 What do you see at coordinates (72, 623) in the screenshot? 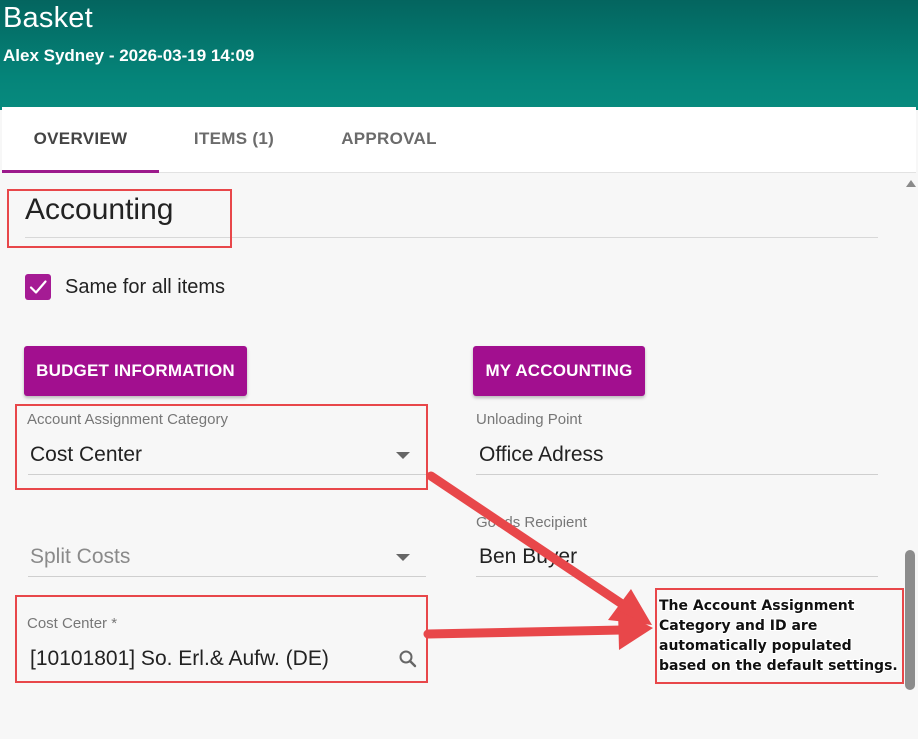
I see `cost-center-label: Cost Center *` at bounding box center [72, 623].